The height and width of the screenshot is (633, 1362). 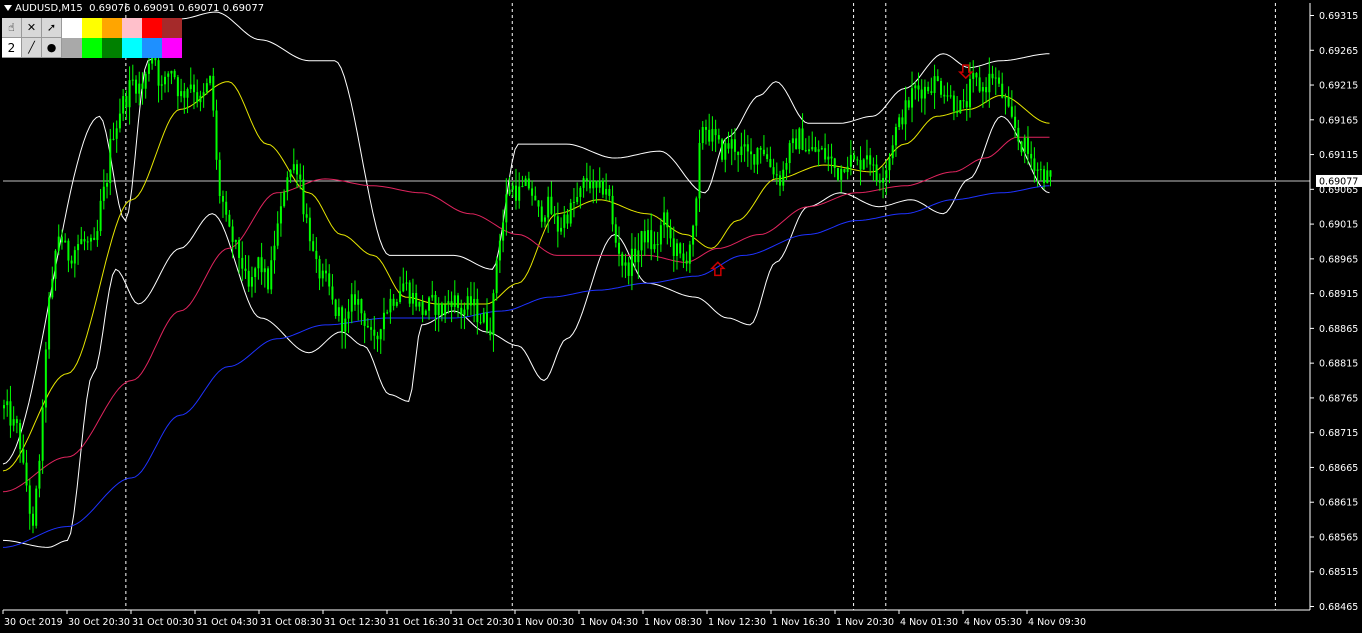 What do you see at coordinates (419, 622) in the screenshot?
I see `time-tick-label: 31 Oct 16:30` at bounding box center [419, 622].